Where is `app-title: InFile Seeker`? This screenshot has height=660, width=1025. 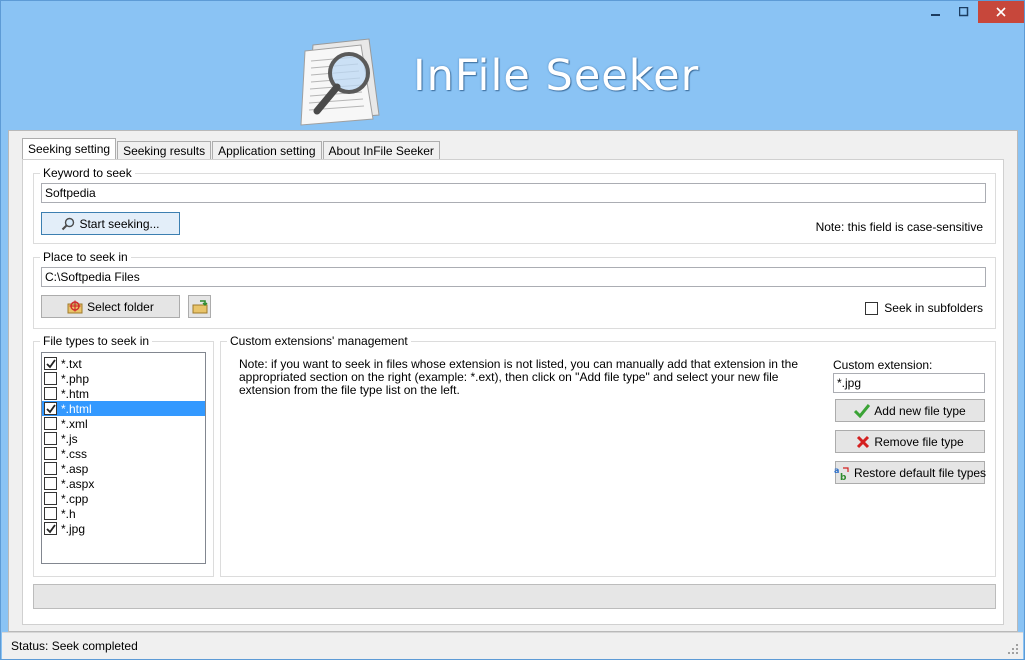
app-title: InFile Seeker is located at coordinates (556, 76).